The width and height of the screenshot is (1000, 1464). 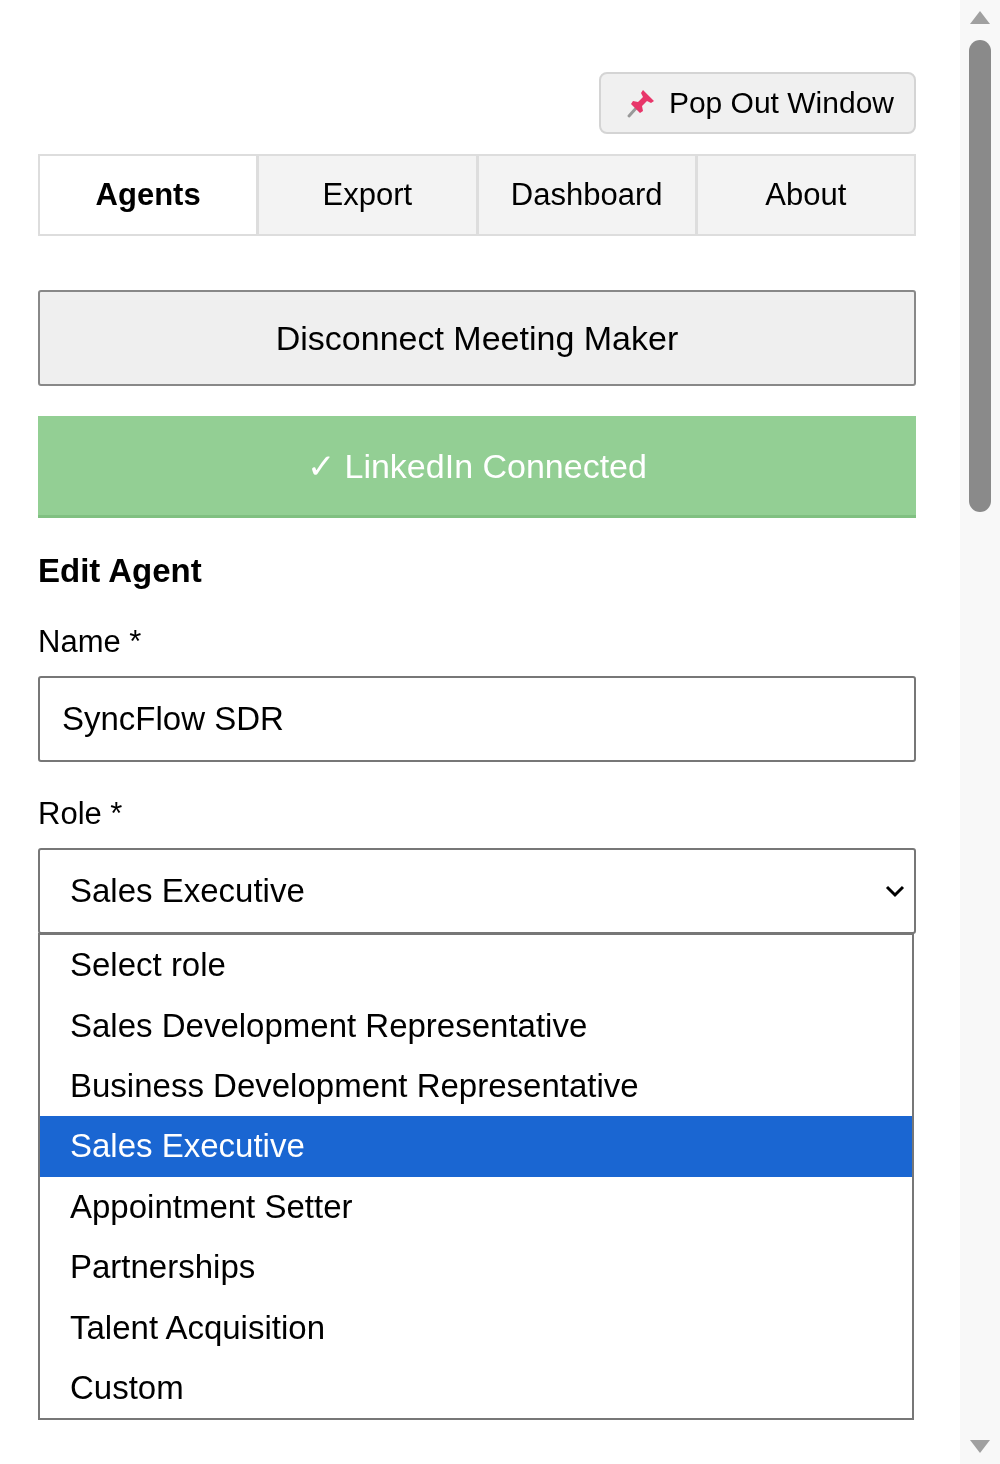 I want to click on pop-out-button: Pop Out Window, so click(x=757, y=103).